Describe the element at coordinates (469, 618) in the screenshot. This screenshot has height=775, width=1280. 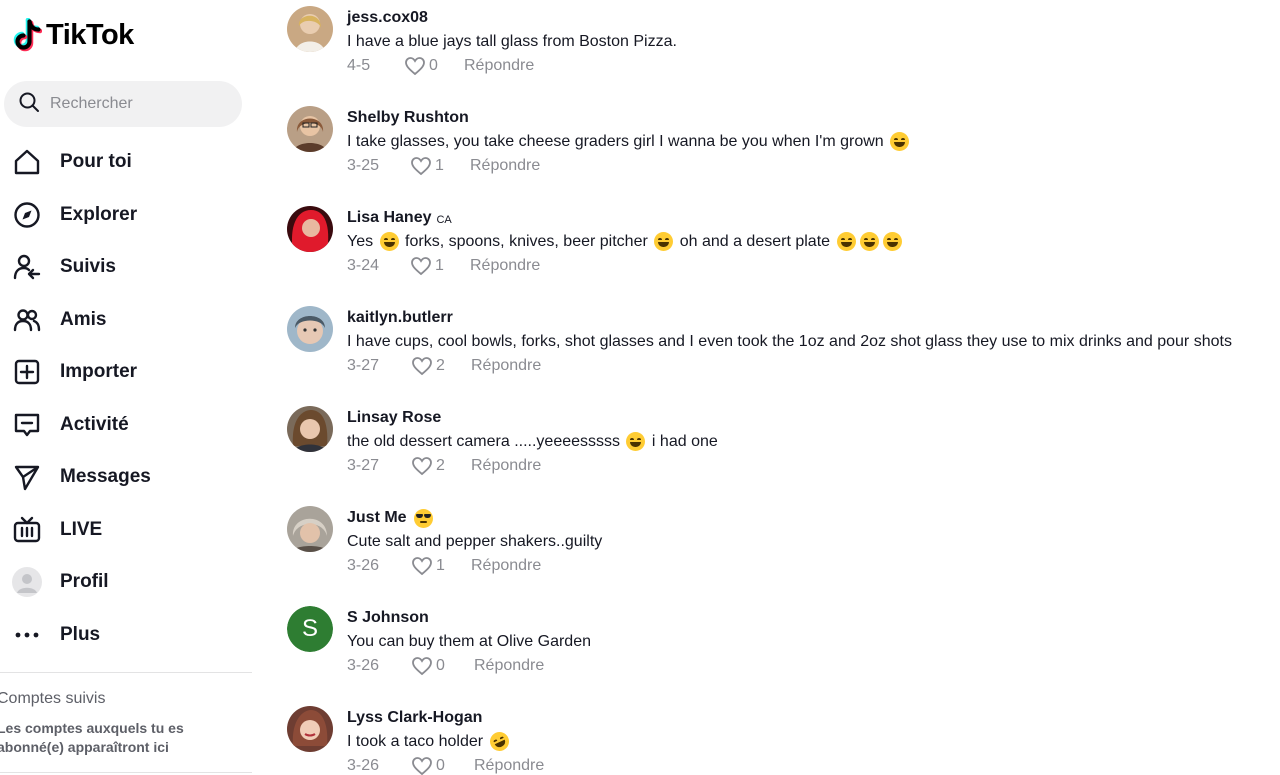
I see `comment-username: S Johnson` at that location.